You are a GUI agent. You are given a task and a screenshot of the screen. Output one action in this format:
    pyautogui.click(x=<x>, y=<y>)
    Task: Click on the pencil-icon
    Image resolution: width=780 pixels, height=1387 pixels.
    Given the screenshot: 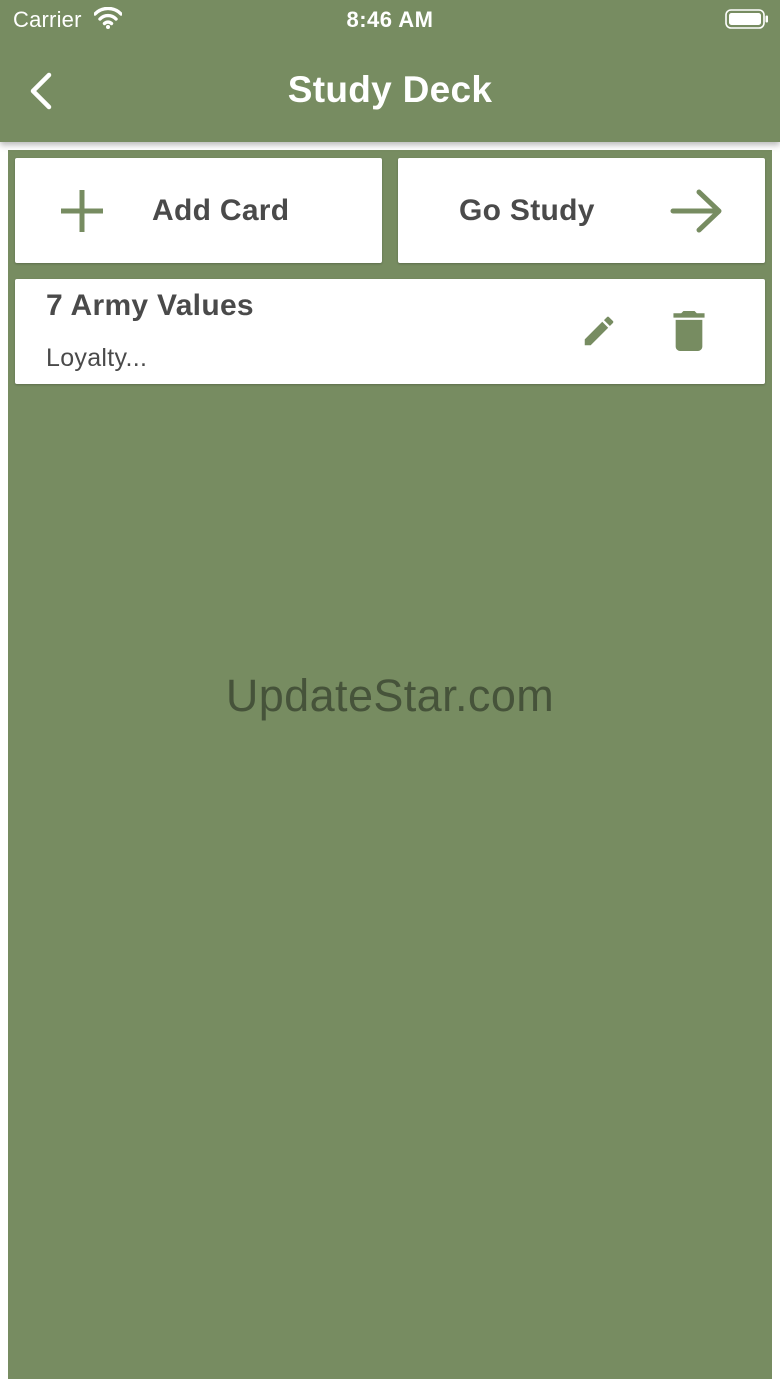 What is the action you would take?
    pyautogui.click(x=599, y=331)
    